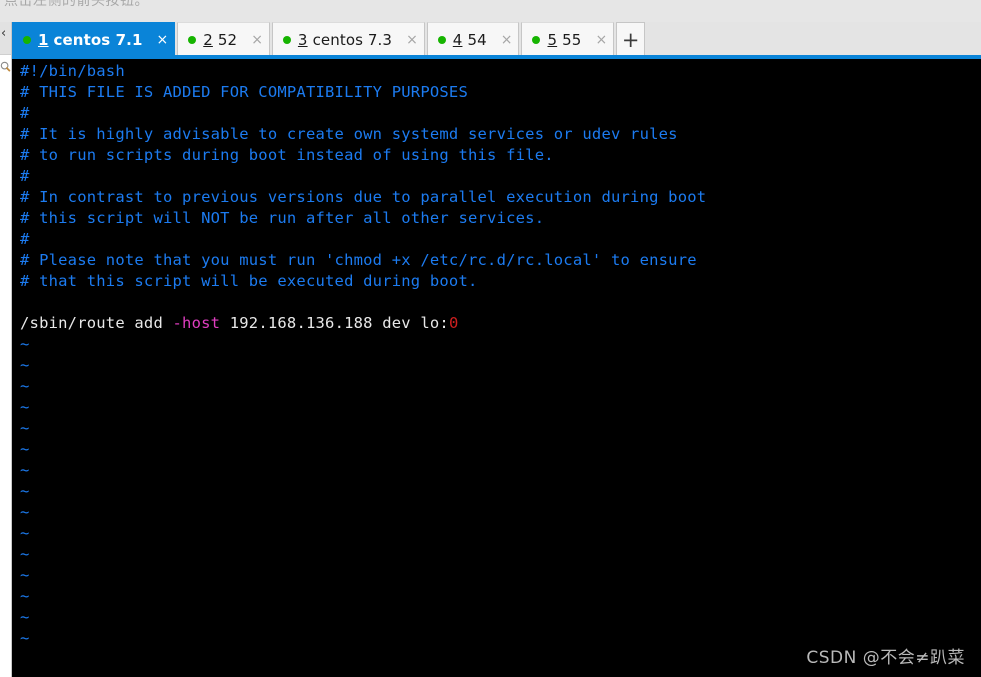  Describe the element at coordinates (352, 40) in the screenshot. I see `tab-title: centos 7.3` at that location.